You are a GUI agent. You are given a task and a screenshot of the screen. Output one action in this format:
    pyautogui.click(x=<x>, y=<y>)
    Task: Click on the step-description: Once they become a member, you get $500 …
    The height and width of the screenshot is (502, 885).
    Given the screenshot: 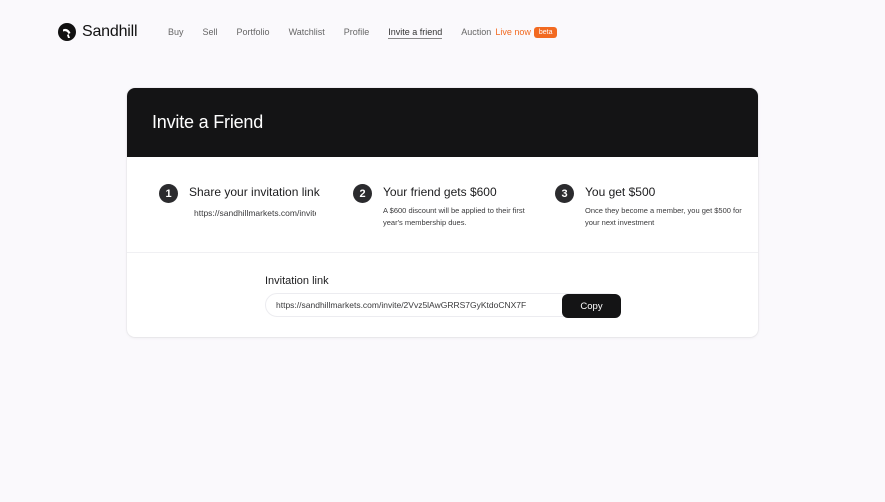 What is the action you would take?
    pyautogui.click(x=663, y=216)
    